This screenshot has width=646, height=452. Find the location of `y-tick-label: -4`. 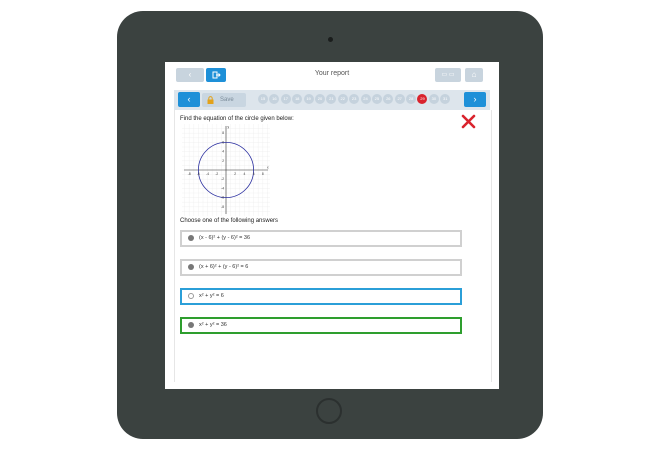

y-tick-label: -4 is located at coordinates (222, 188).